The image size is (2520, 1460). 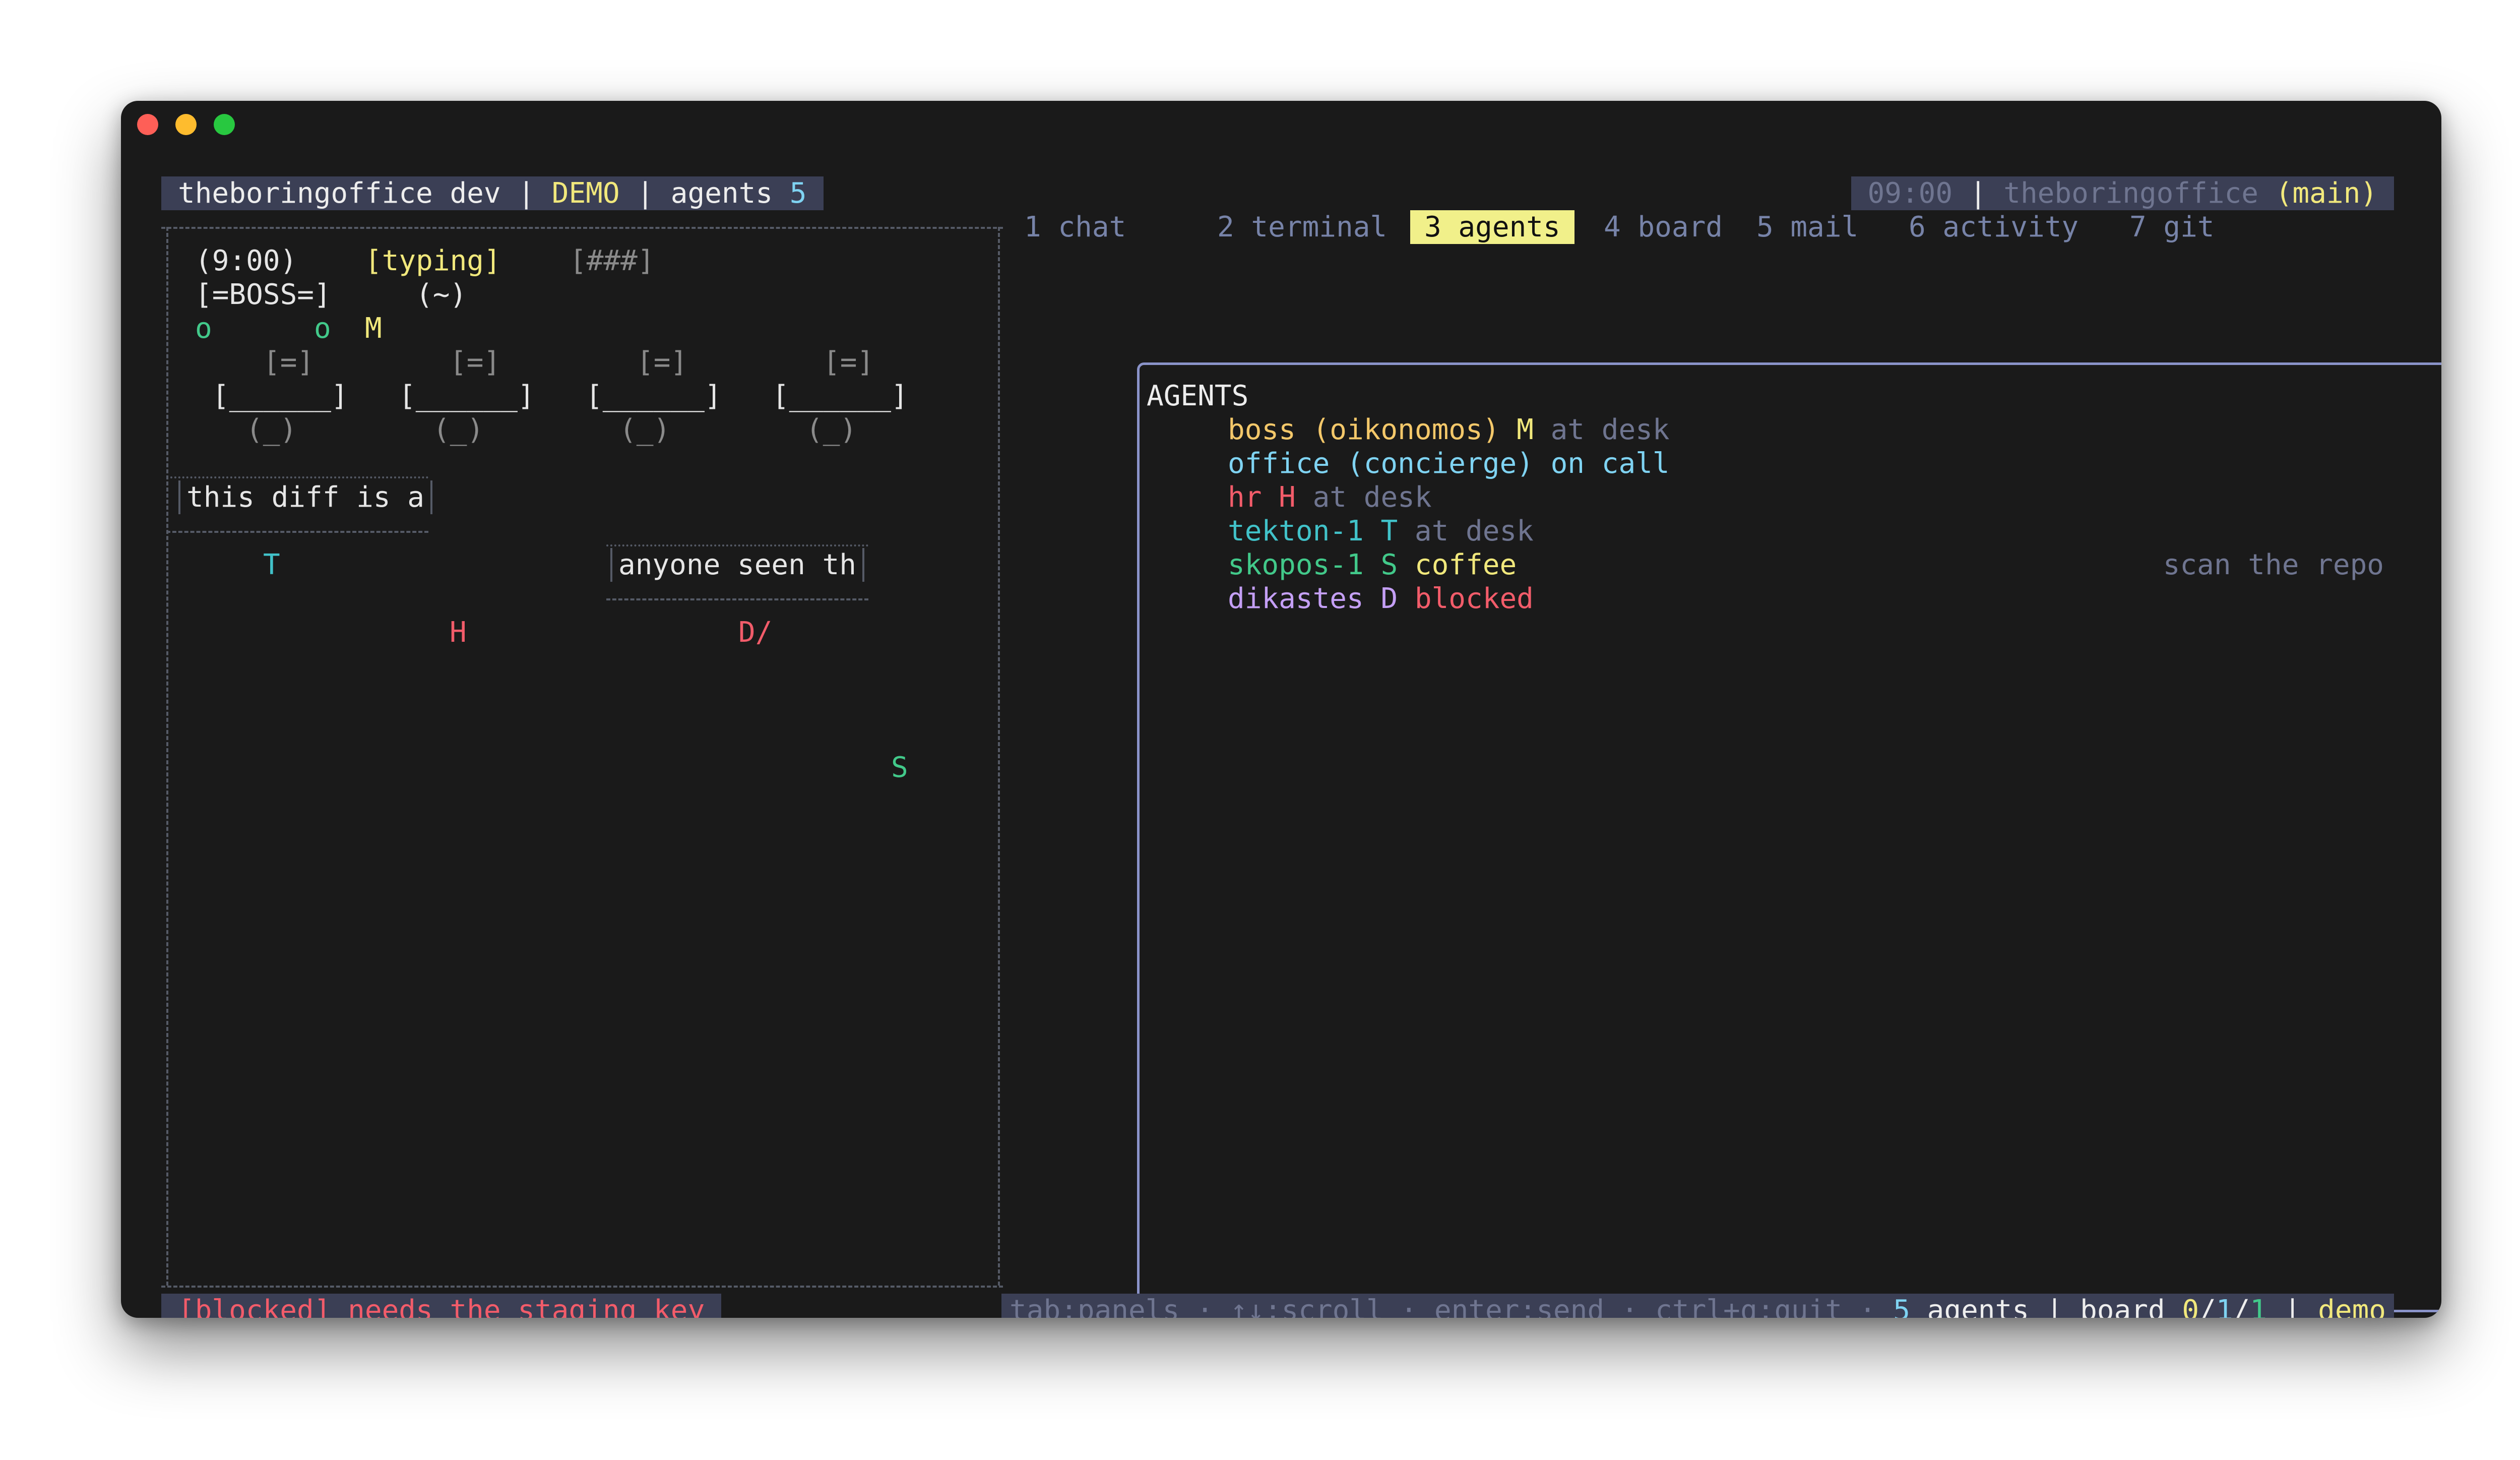 What do you see at coordinates (1287, 498) in the screenshot?
I see `agent-glyph: H` at bounding box center [1287, 498].